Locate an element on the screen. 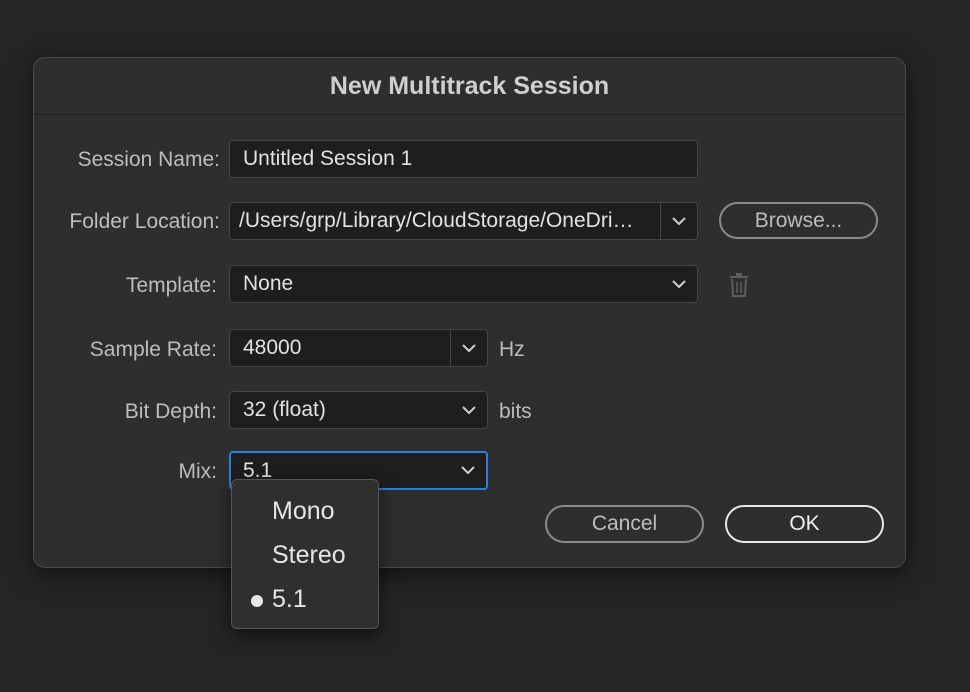 Image resolution: width=970 pixels, height=692 pixels. sample-rate-unit: Hz is located at coordinates (512, 349).